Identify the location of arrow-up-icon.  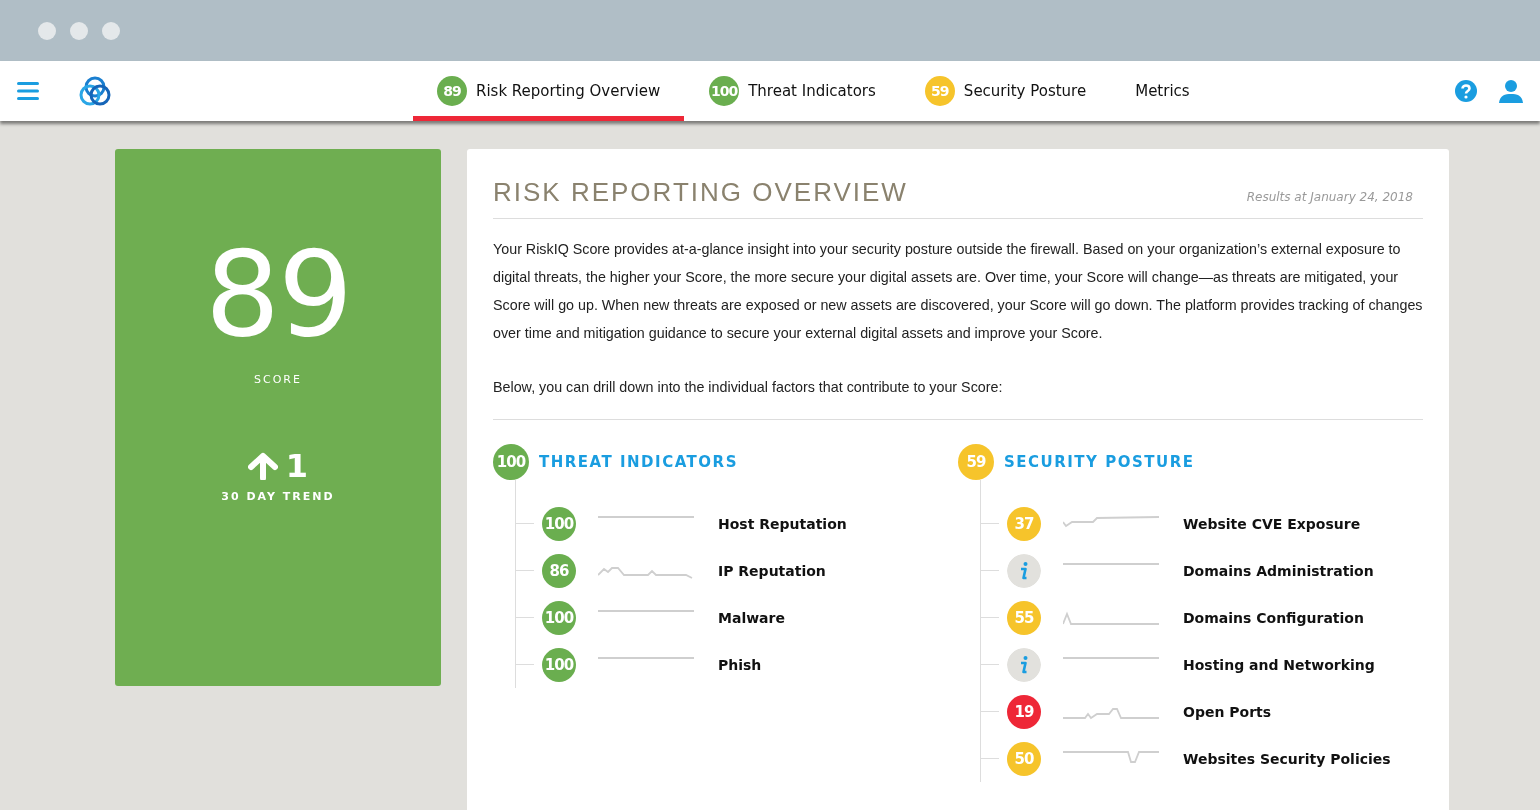
(262, 466).